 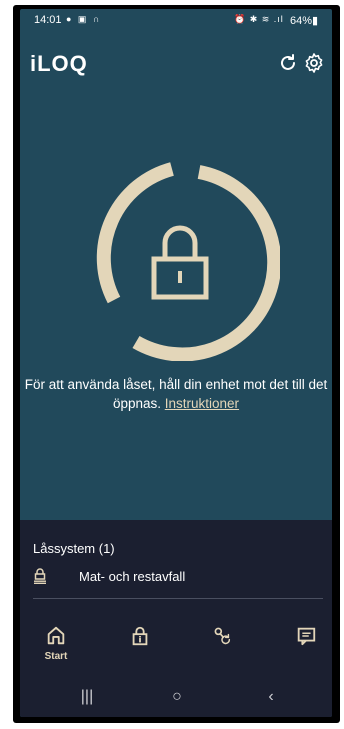 I want to click on instructions-link: Instruktioner, so click(x=202, y=403).